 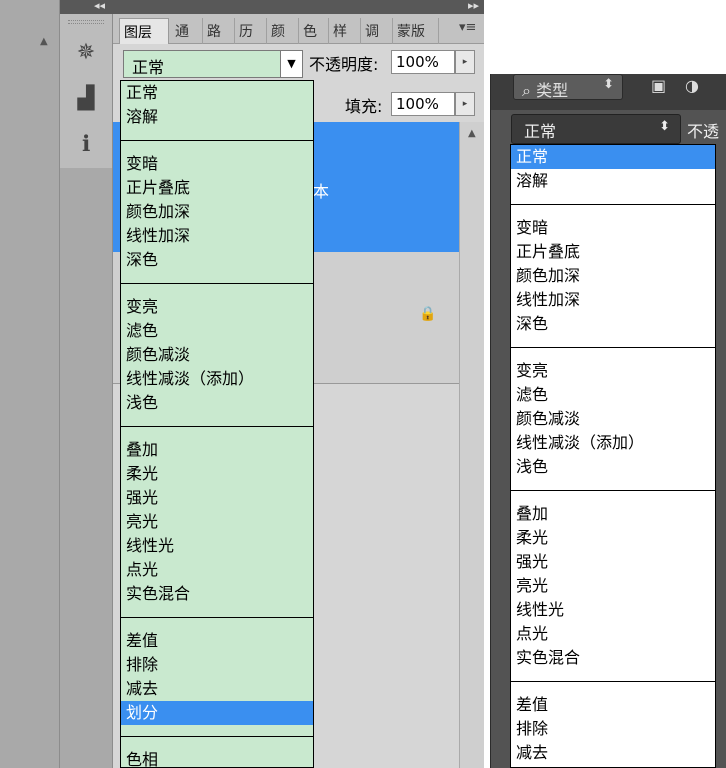 What do you see at coordinates (272, 7) in the screenshot?
I see `panel-dock-header: ◂◂ ▸▸` at bounding box center [272, 7].